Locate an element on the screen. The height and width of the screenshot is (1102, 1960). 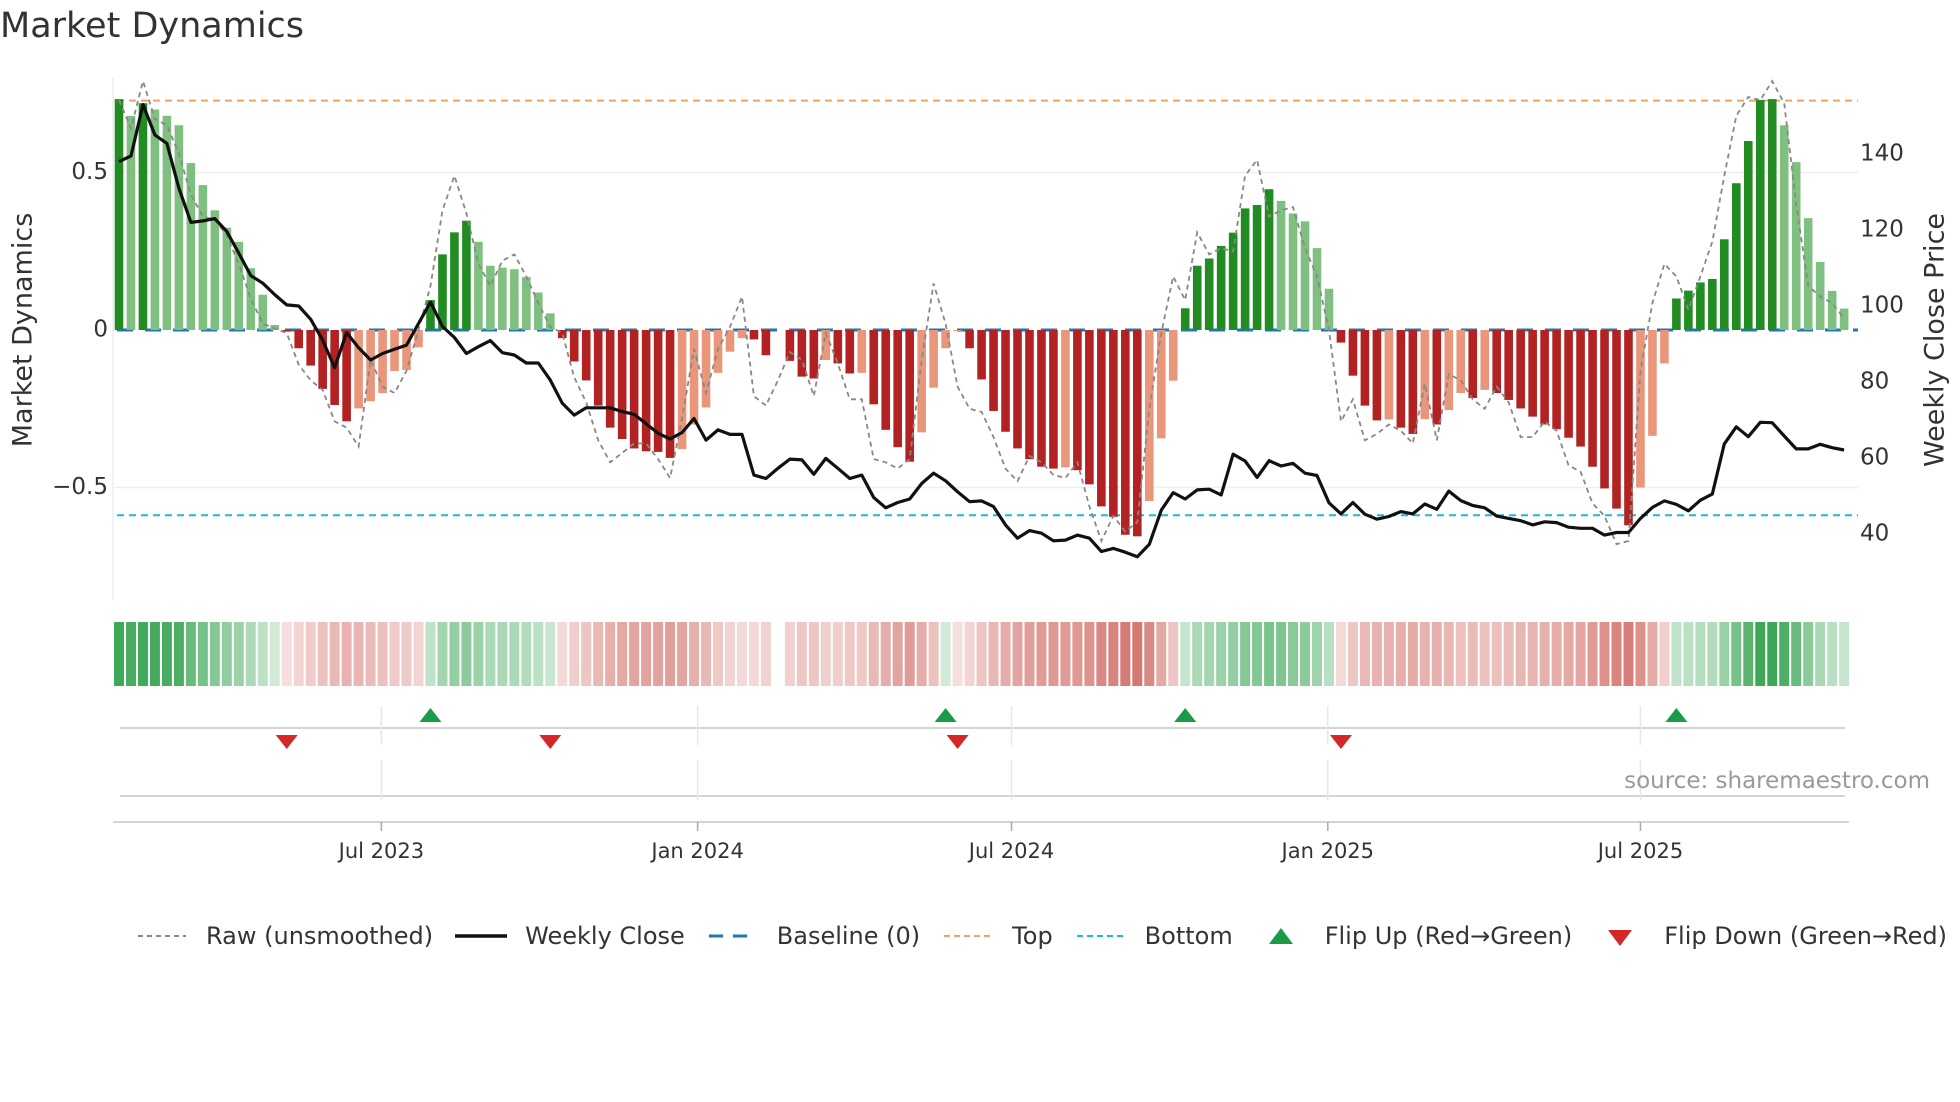
y2-tick-label: 80 is located at coordinates (1874, 382).